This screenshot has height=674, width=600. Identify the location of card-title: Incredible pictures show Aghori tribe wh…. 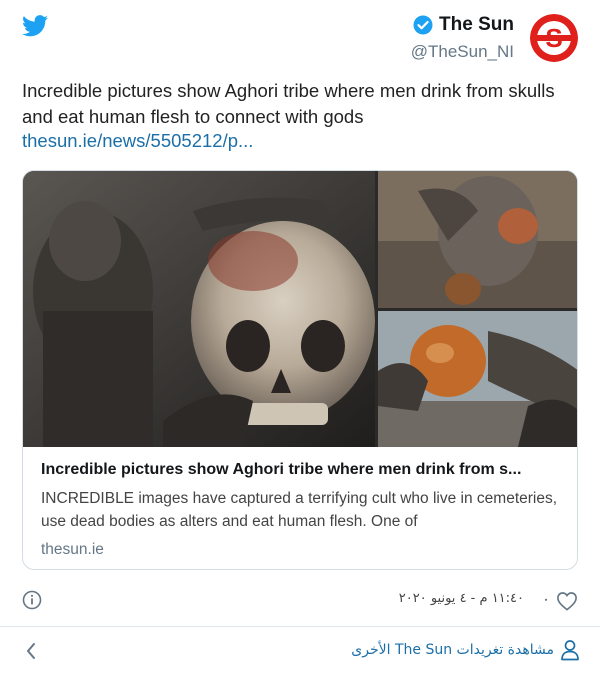
(300, 470).